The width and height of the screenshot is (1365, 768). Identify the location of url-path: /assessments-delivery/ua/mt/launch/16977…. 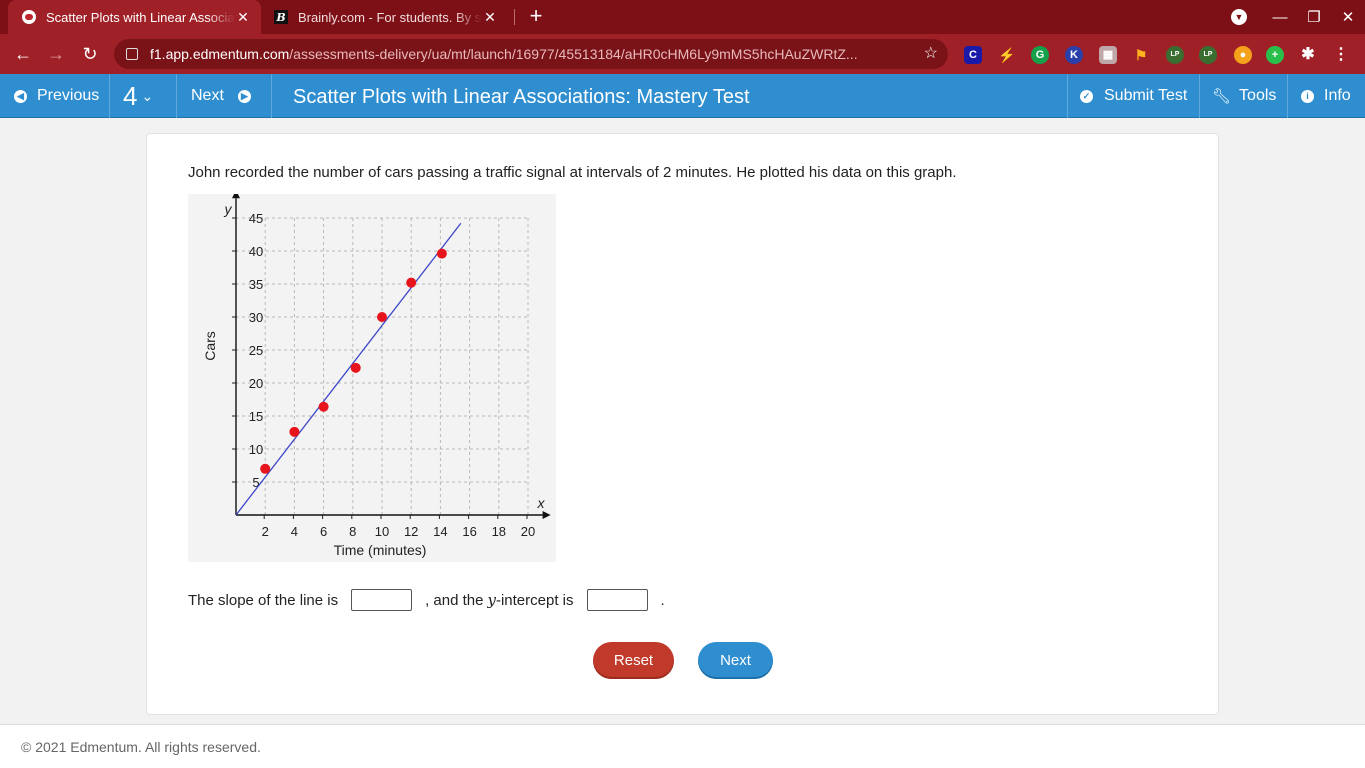
(573, 54).